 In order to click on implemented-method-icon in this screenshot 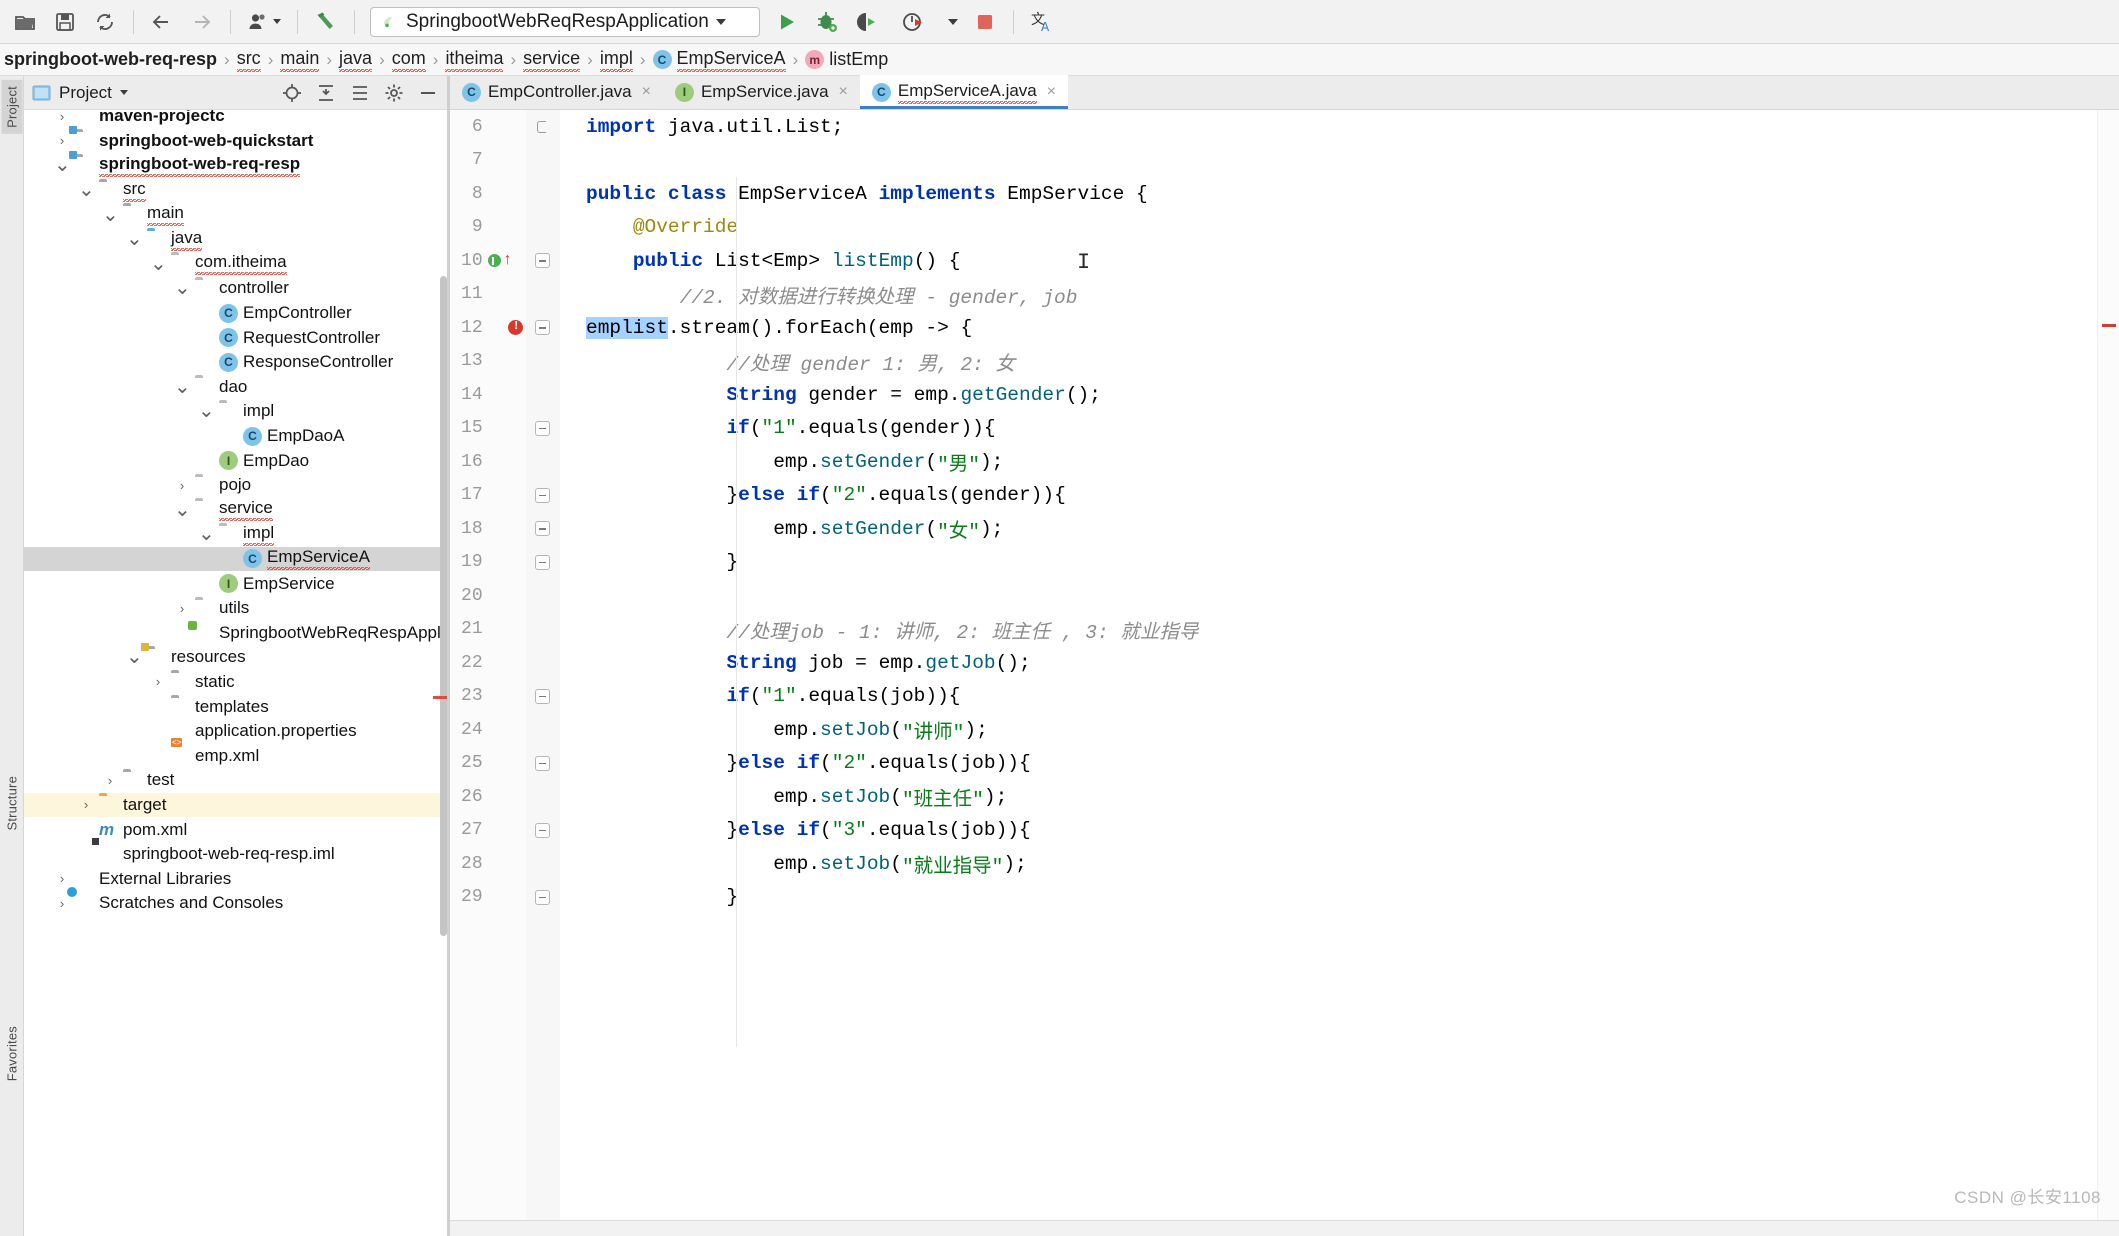, I will do `click(494, 261)`.